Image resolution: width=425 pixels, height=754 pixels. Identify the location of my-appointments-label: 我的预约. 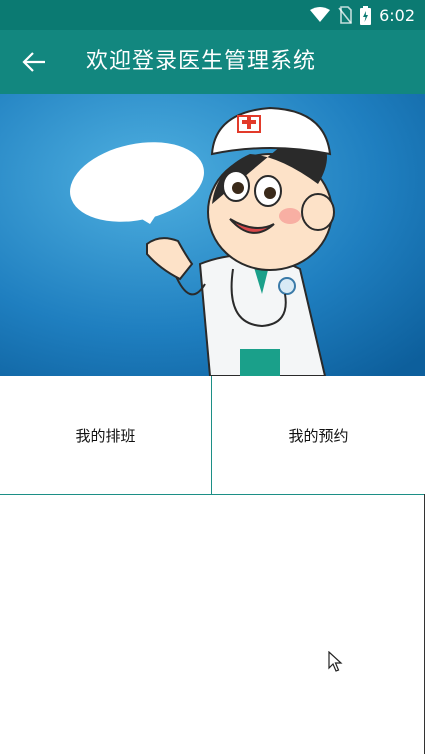
(318, 435).